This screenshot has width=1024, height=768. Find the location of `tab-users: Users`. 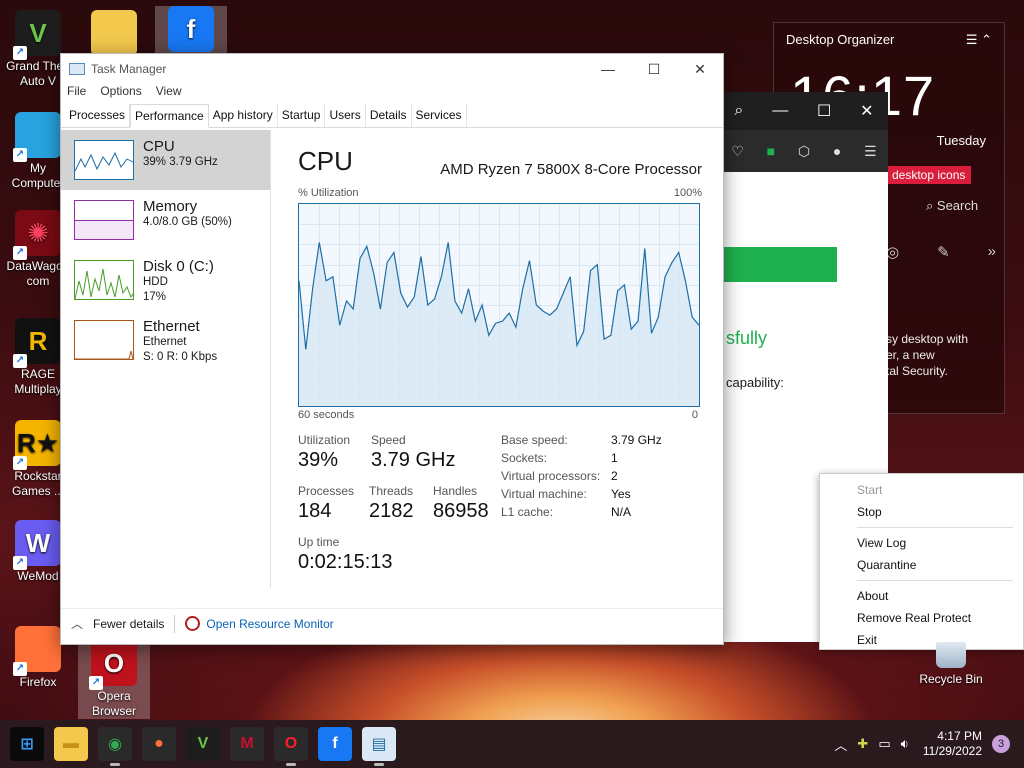

tab-users: Users is located at coordinates (345, 115).